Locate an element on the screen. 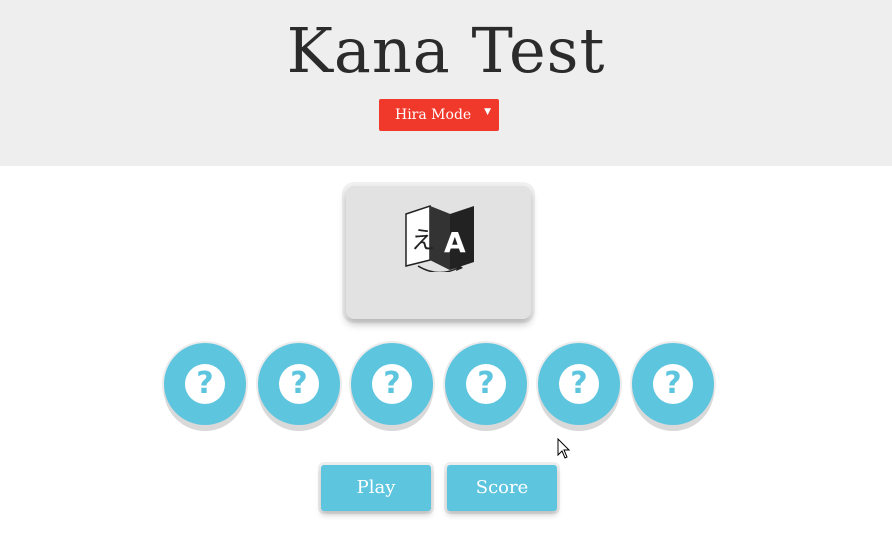 Image resolution: width=892 pixels, height=552 pixels. mouse-cursor-icon is located at coordinates (564, 448).